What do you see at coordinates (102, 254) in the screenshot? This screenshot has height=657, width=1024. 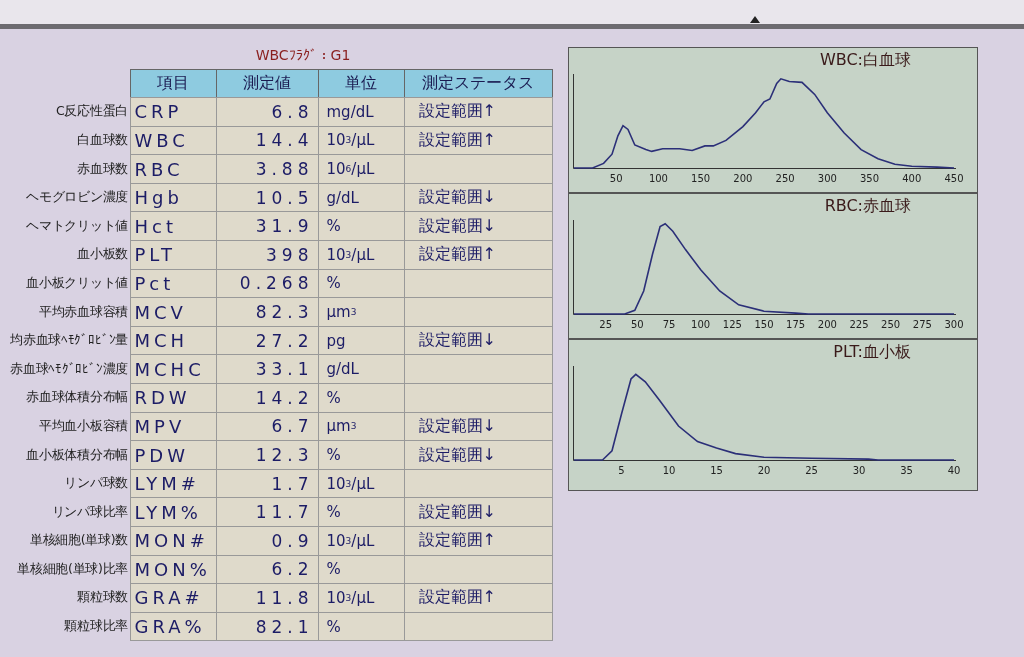 I see `row-label: 血小板数` at bounding box center [102, 254].